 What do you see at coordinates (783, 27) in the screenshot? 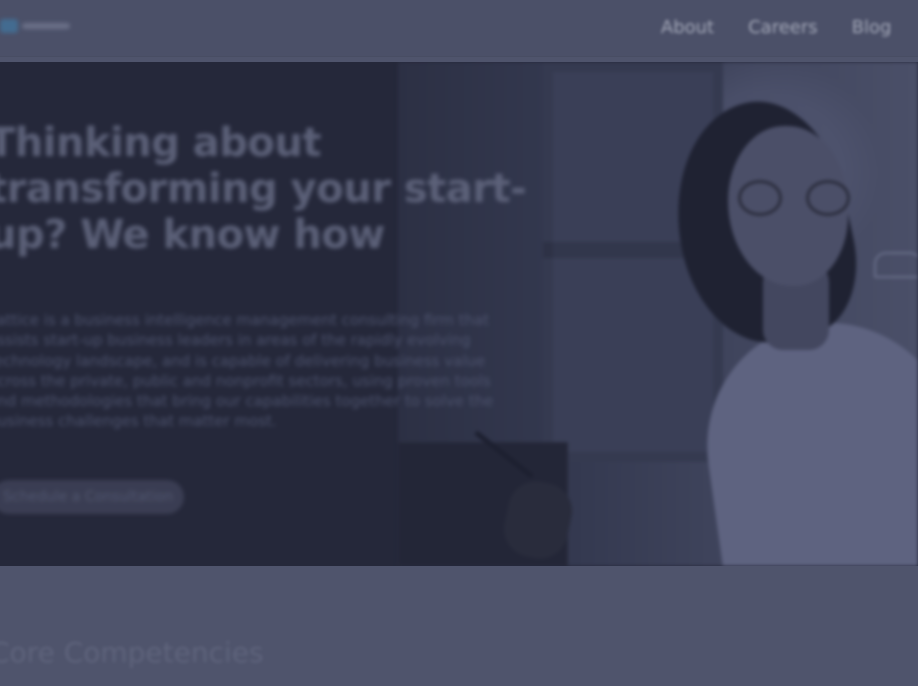
I see `nav-link-careers: Careers` at bounding box center [783, 27].